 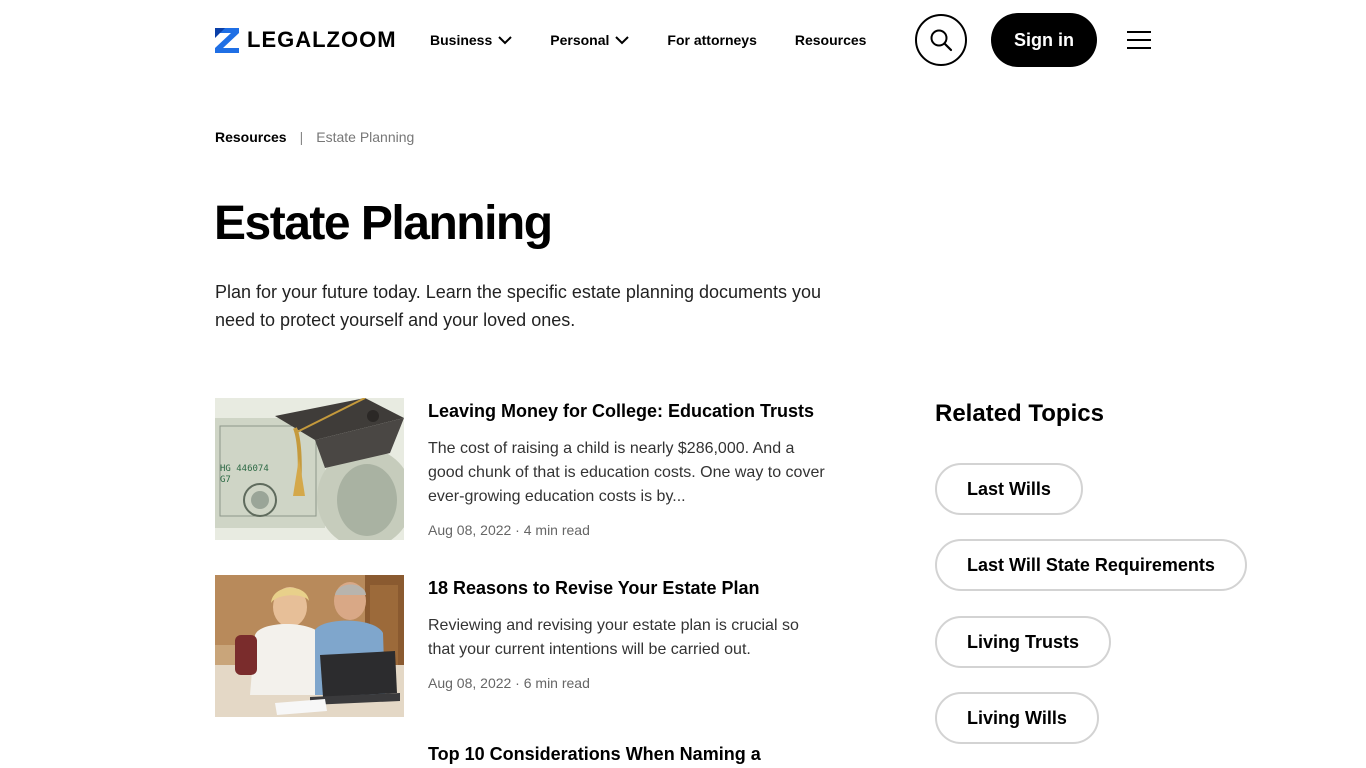 What do you see at coordinates (225, 480) in the screenshot?
I see `svg-text: G7` at bounding box center [225, 480].